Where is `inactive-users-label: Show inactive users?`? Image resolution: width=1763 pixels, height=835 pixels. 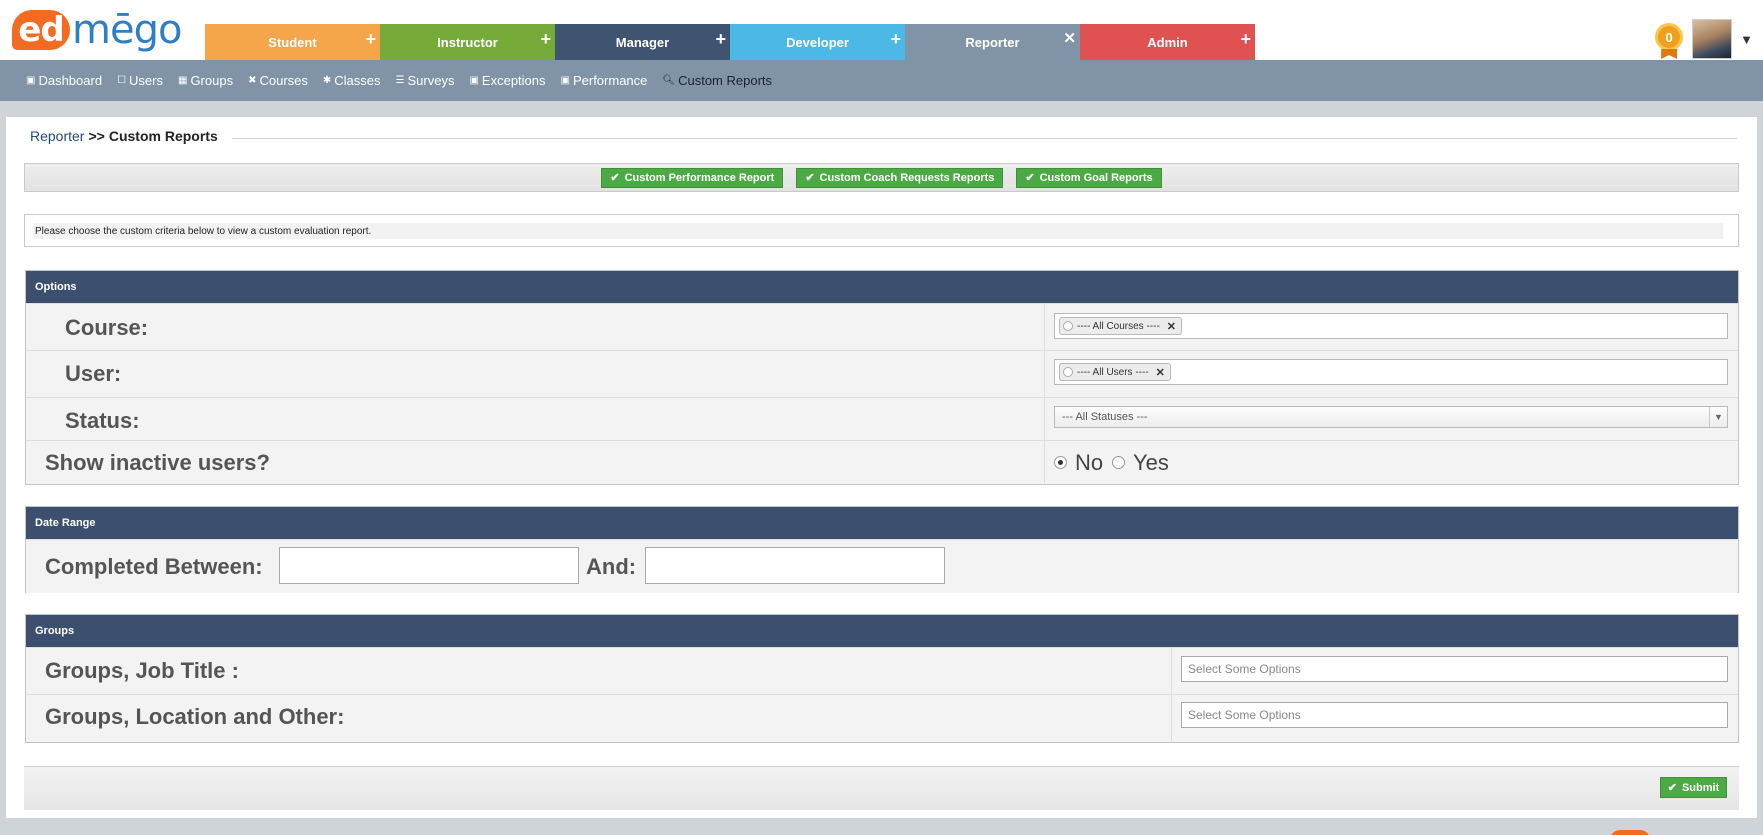 inactive-users-label: Show inactive users? is located at coordinates (157, 462).